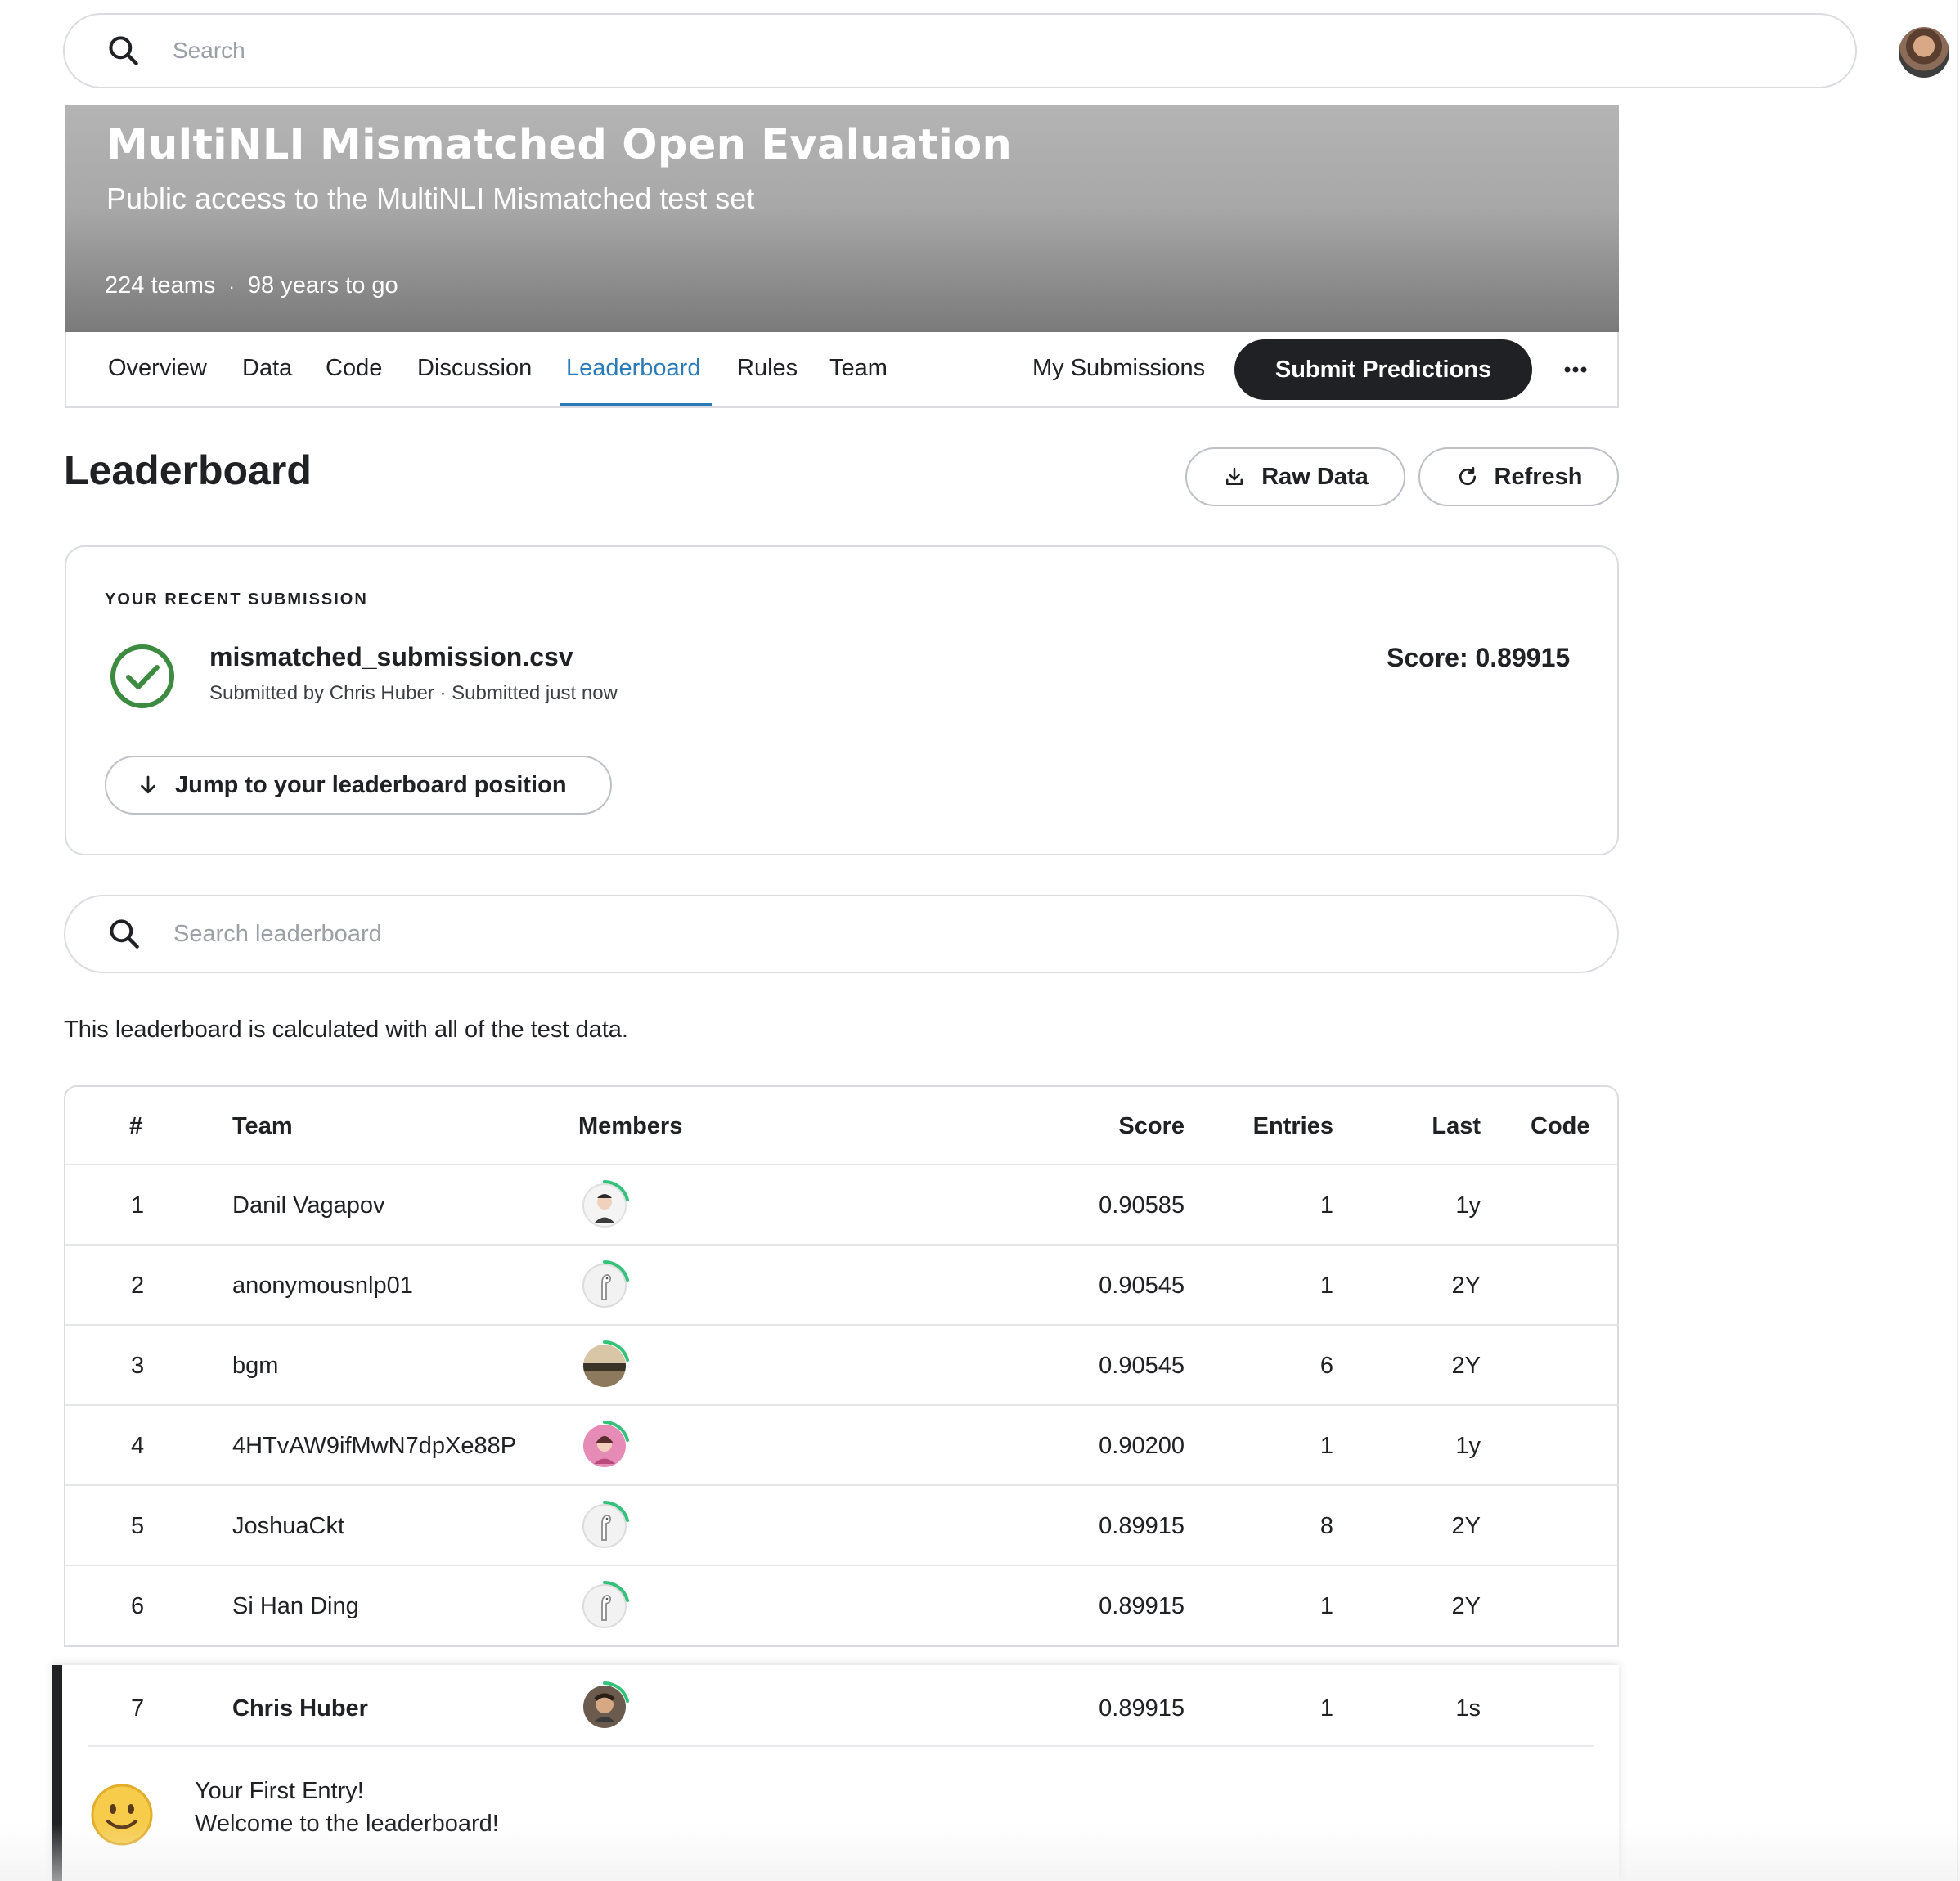  Describe the element at coordinates (138, 1708) in the screenshot. I see `my-row-rank: 7` at that location.